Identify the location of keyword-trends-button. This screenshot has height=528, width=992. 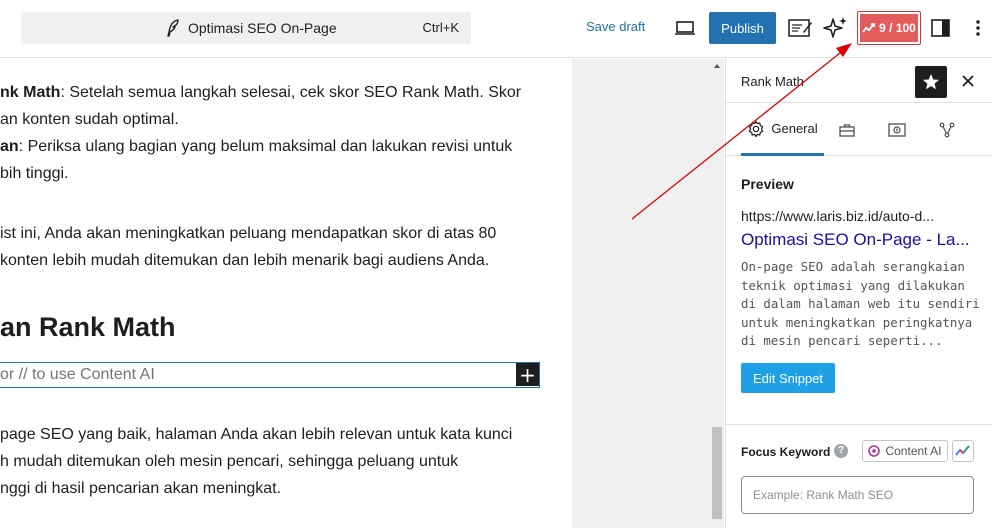
(963, 451).